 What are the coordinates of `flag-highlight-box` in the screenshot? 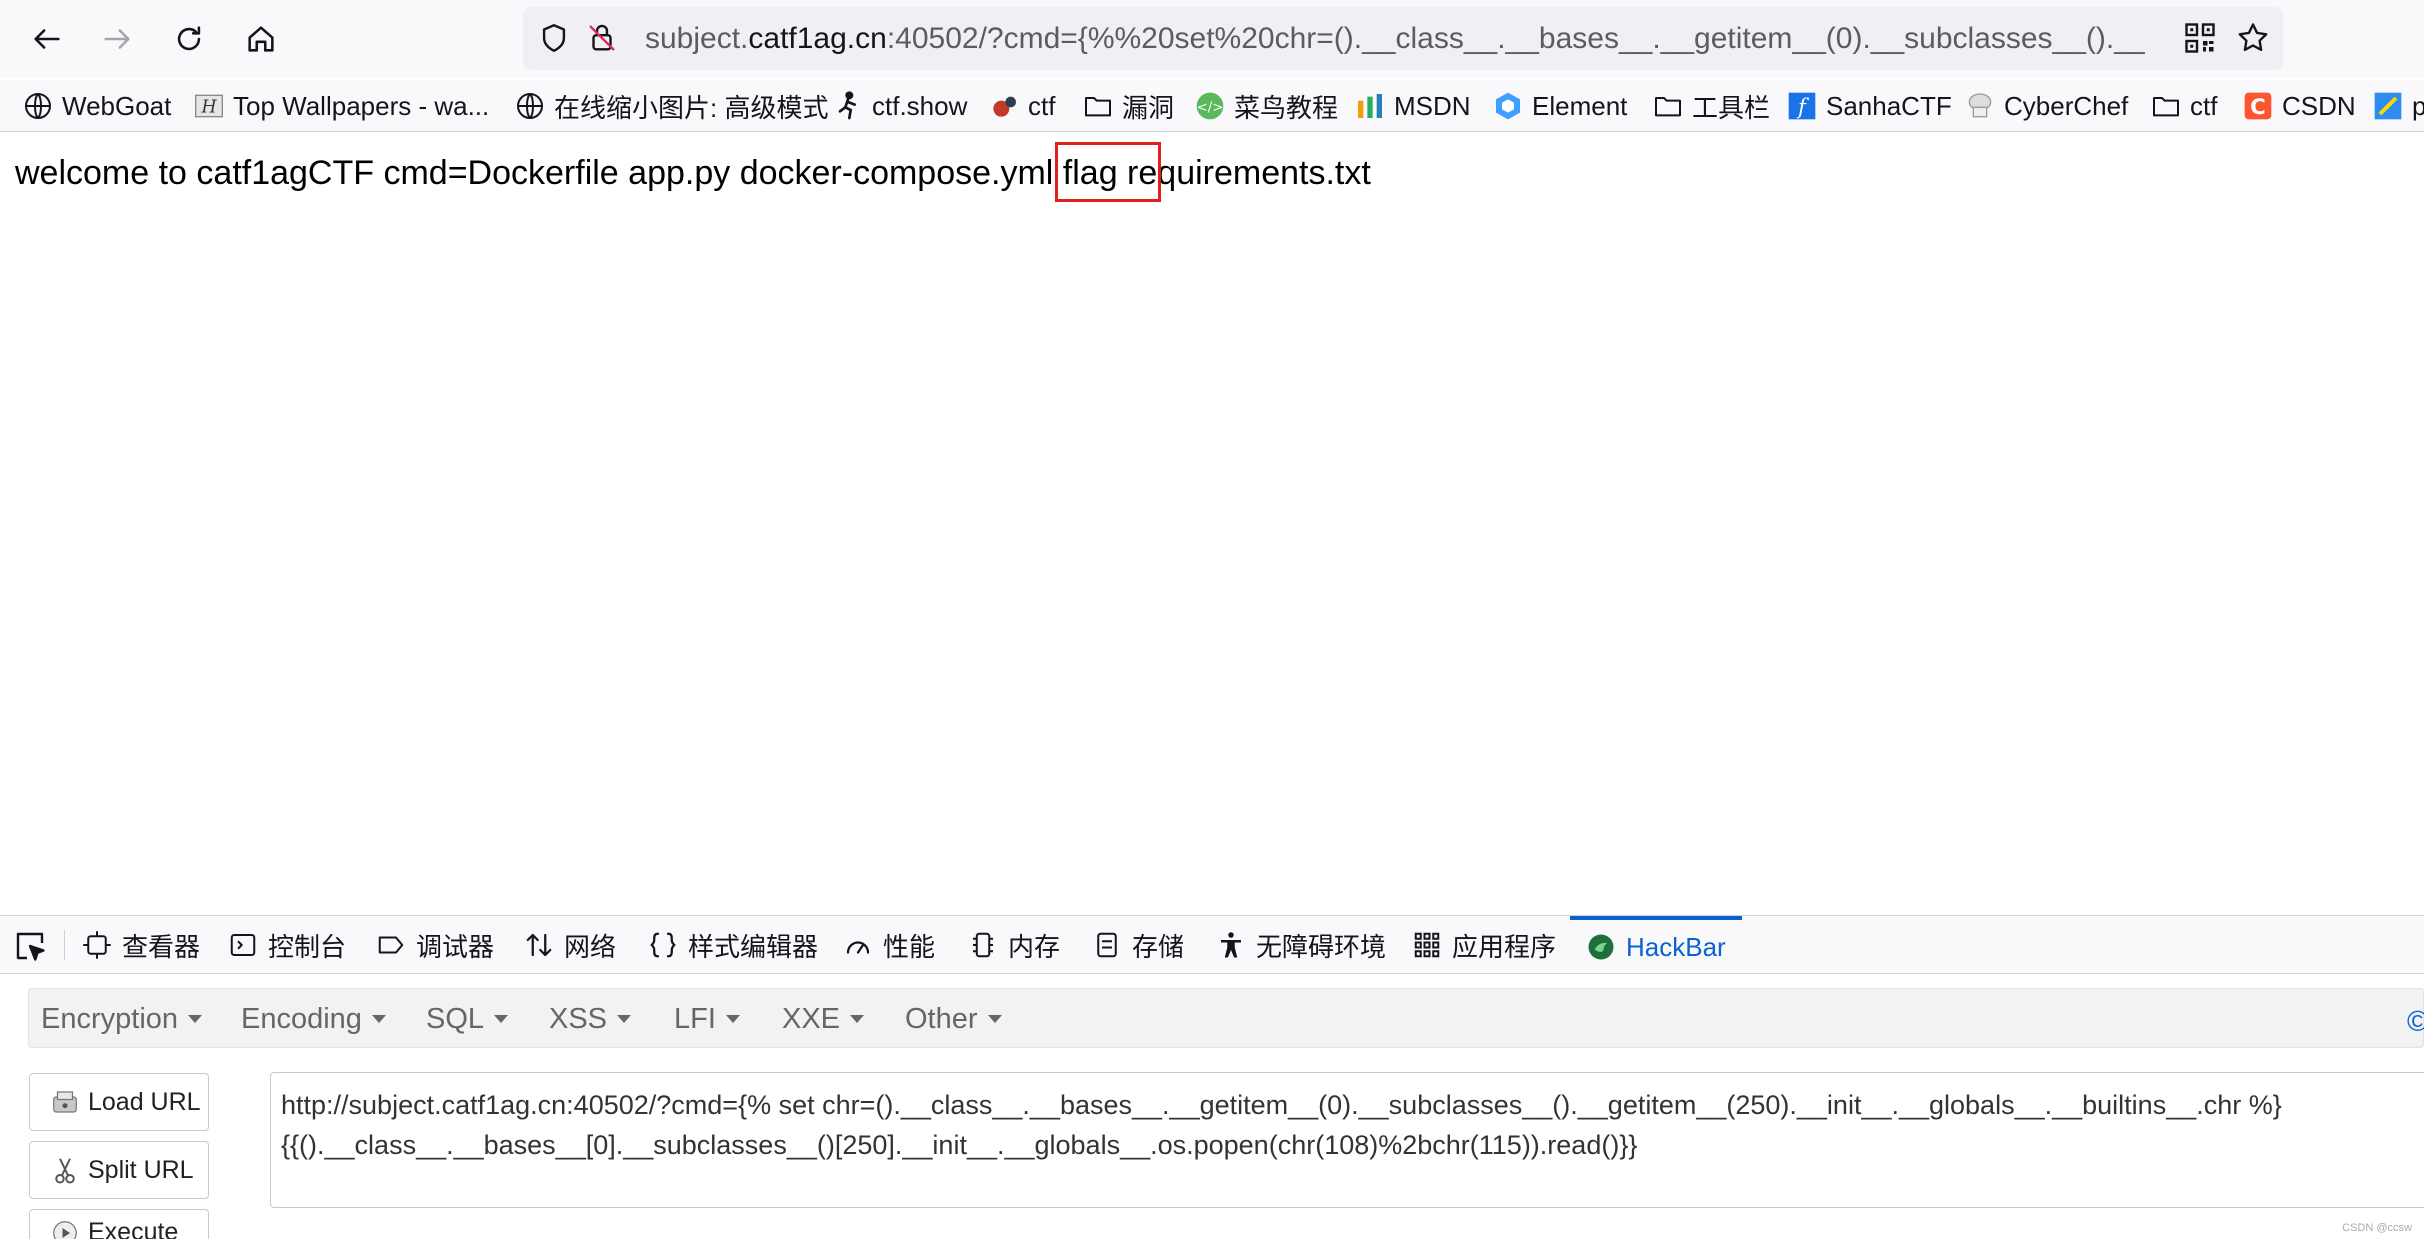 It's located at (1108, 172).